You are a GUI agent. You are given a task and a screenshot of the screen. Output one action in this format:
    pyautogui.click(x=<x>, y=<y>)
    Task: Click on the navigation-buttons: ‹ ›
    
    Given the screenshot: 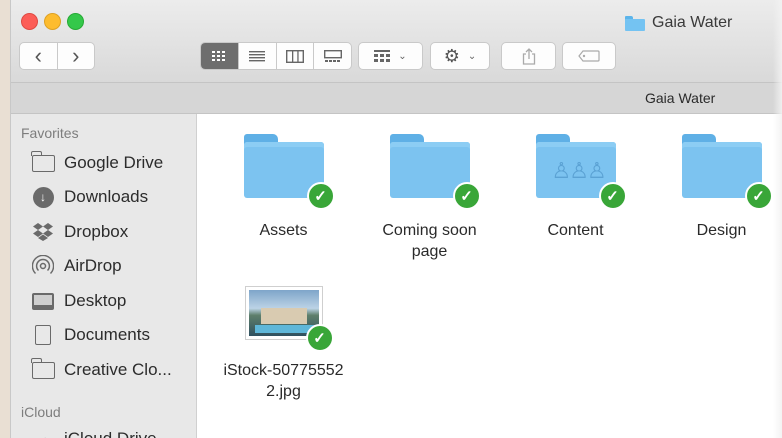 What is the action you would take?
    pyautogui.click(x=57, y=56)
    